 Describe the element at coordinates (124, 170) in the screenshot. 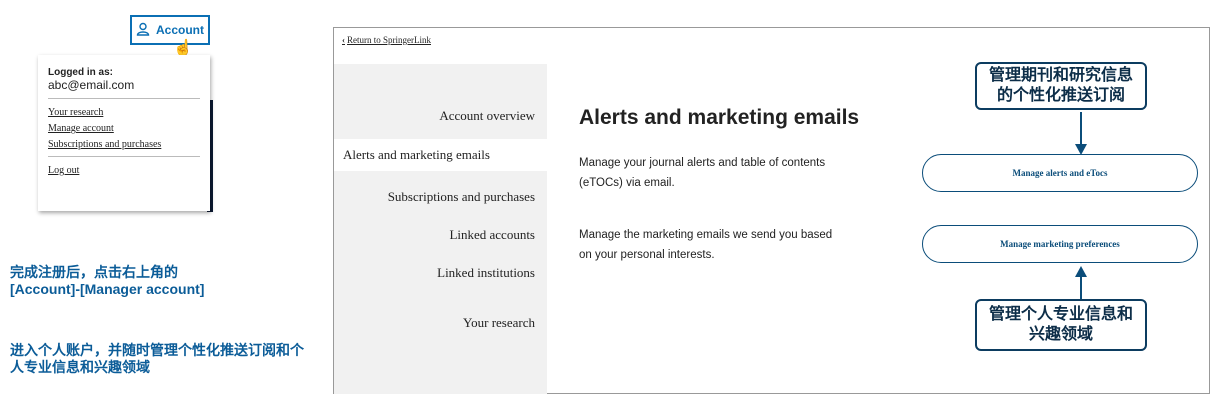

I see `log-out-link: Log out` at that location.